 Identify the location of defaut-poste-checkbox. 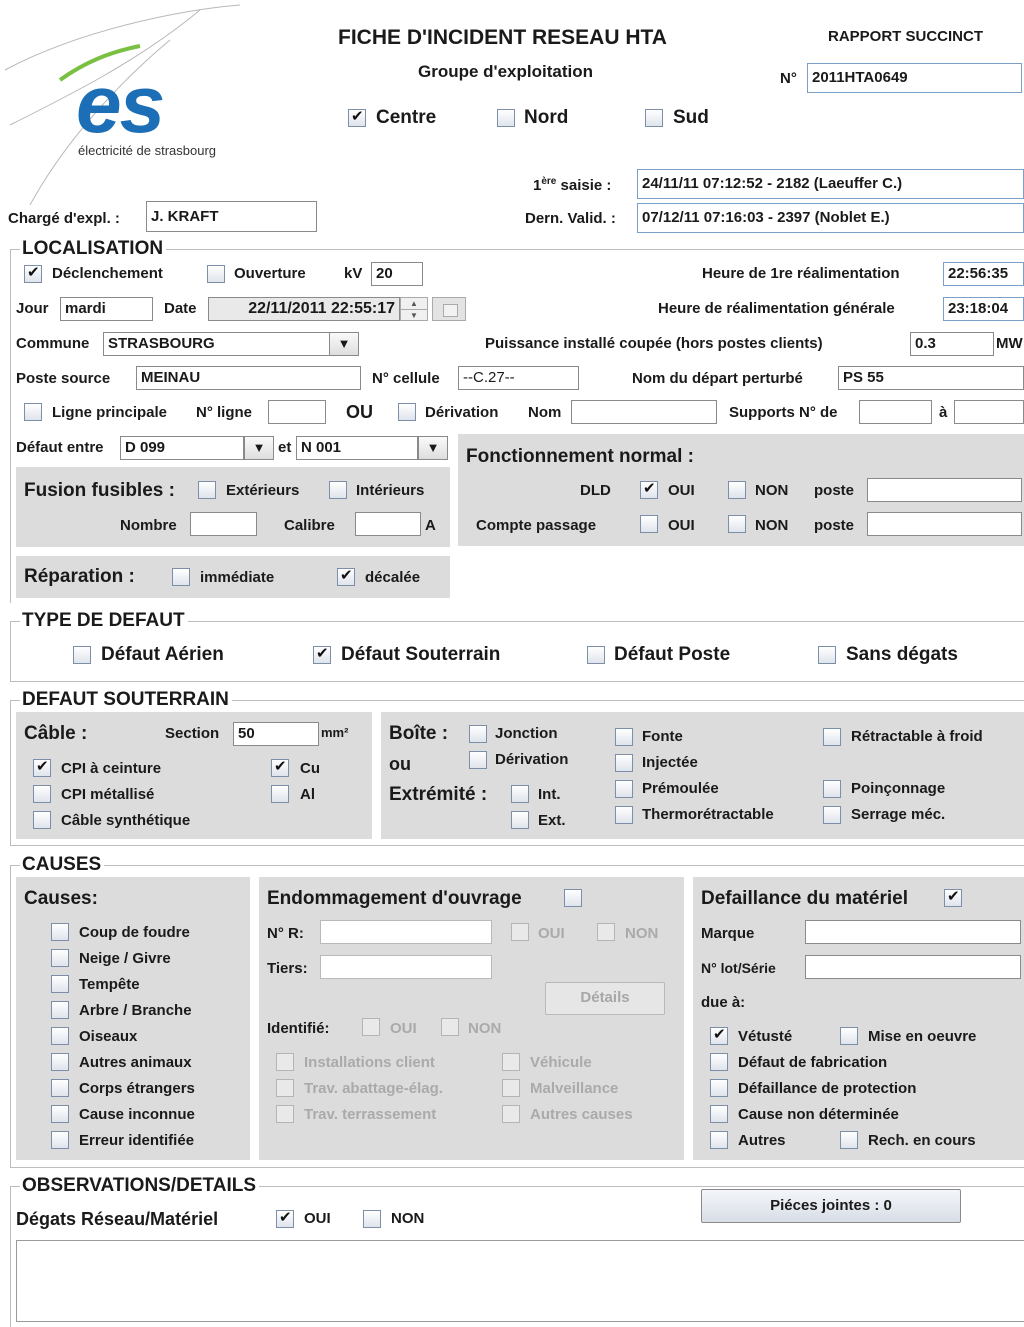
(596, 655).